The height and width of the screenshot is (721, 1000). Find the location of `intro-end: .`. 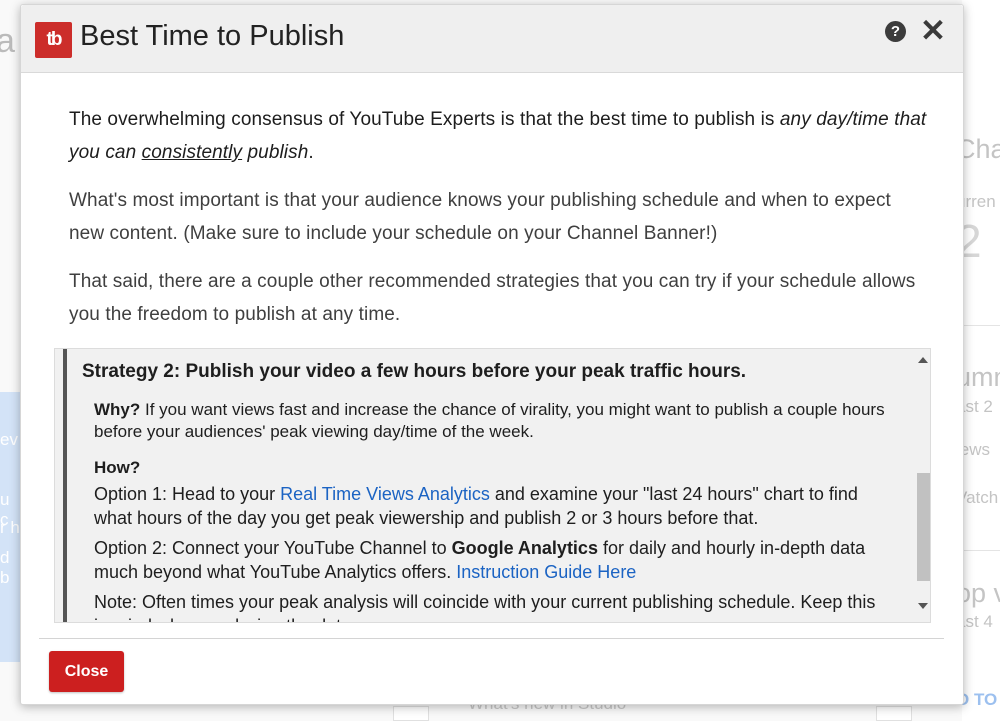

intro-end: . is located at coordinates (311, 152).